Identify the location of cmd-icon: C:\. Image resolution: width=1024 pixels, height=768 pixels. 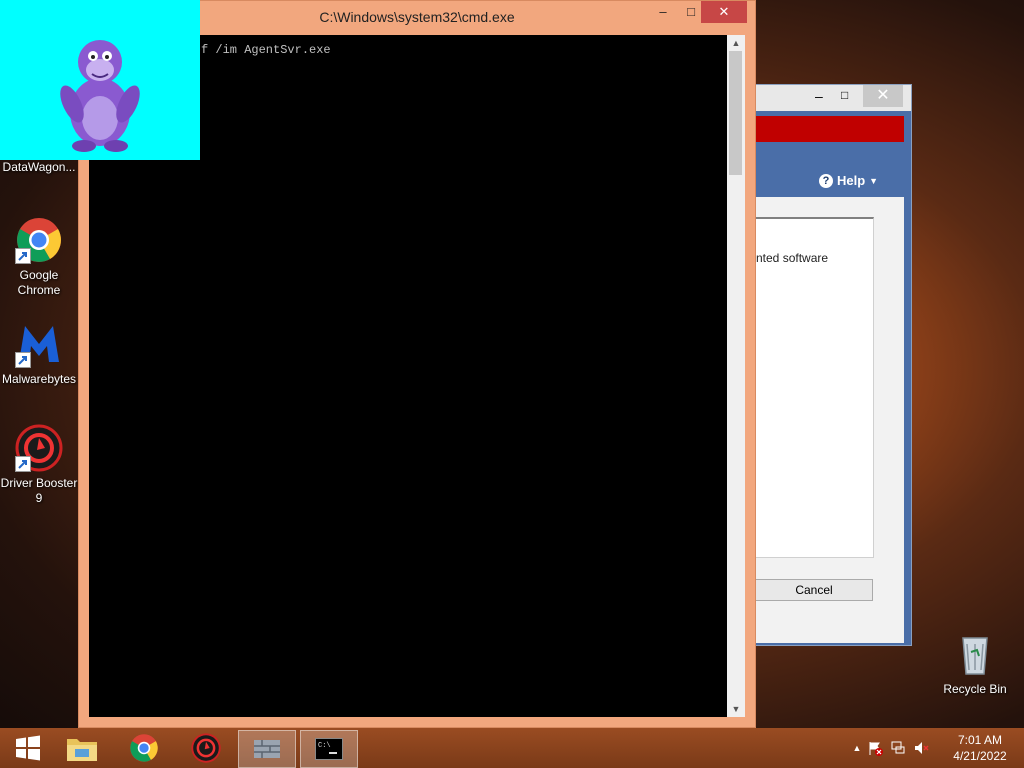
(329, 749).